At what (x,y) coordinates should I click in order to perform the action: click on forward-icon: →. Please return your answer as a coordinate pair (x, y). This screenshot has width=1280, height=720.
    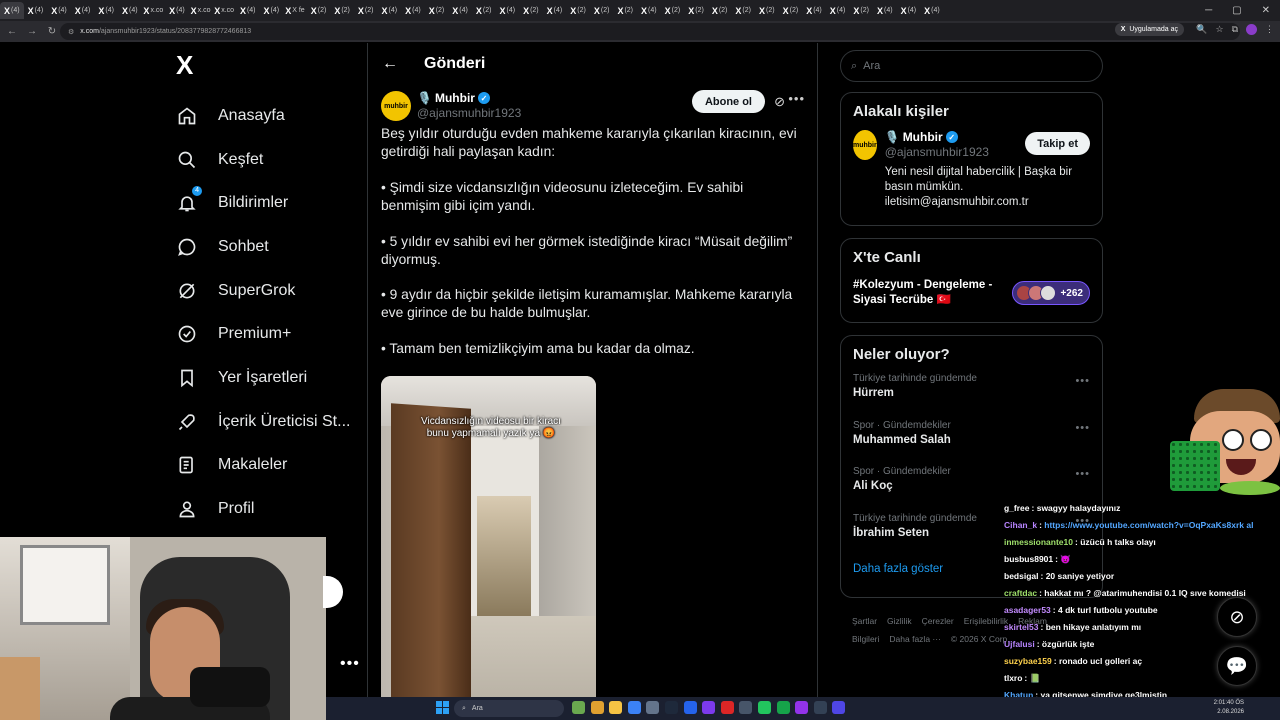
    Looking at the image, I should click on (32, 31).